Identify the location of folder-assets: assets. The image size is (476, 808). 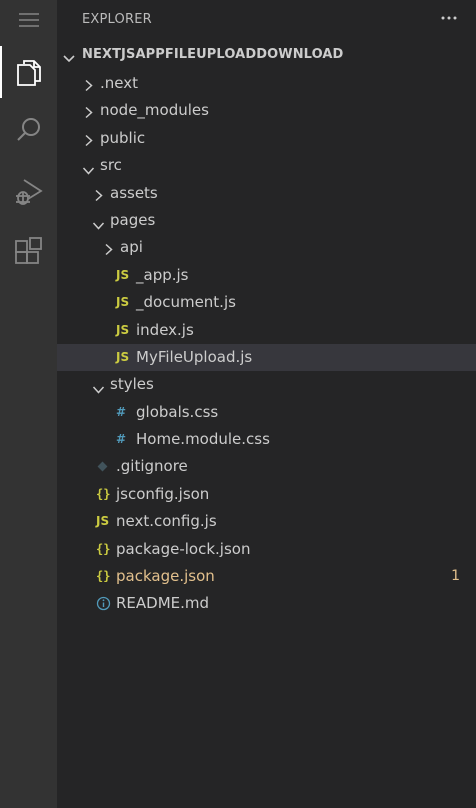
(266, 193).